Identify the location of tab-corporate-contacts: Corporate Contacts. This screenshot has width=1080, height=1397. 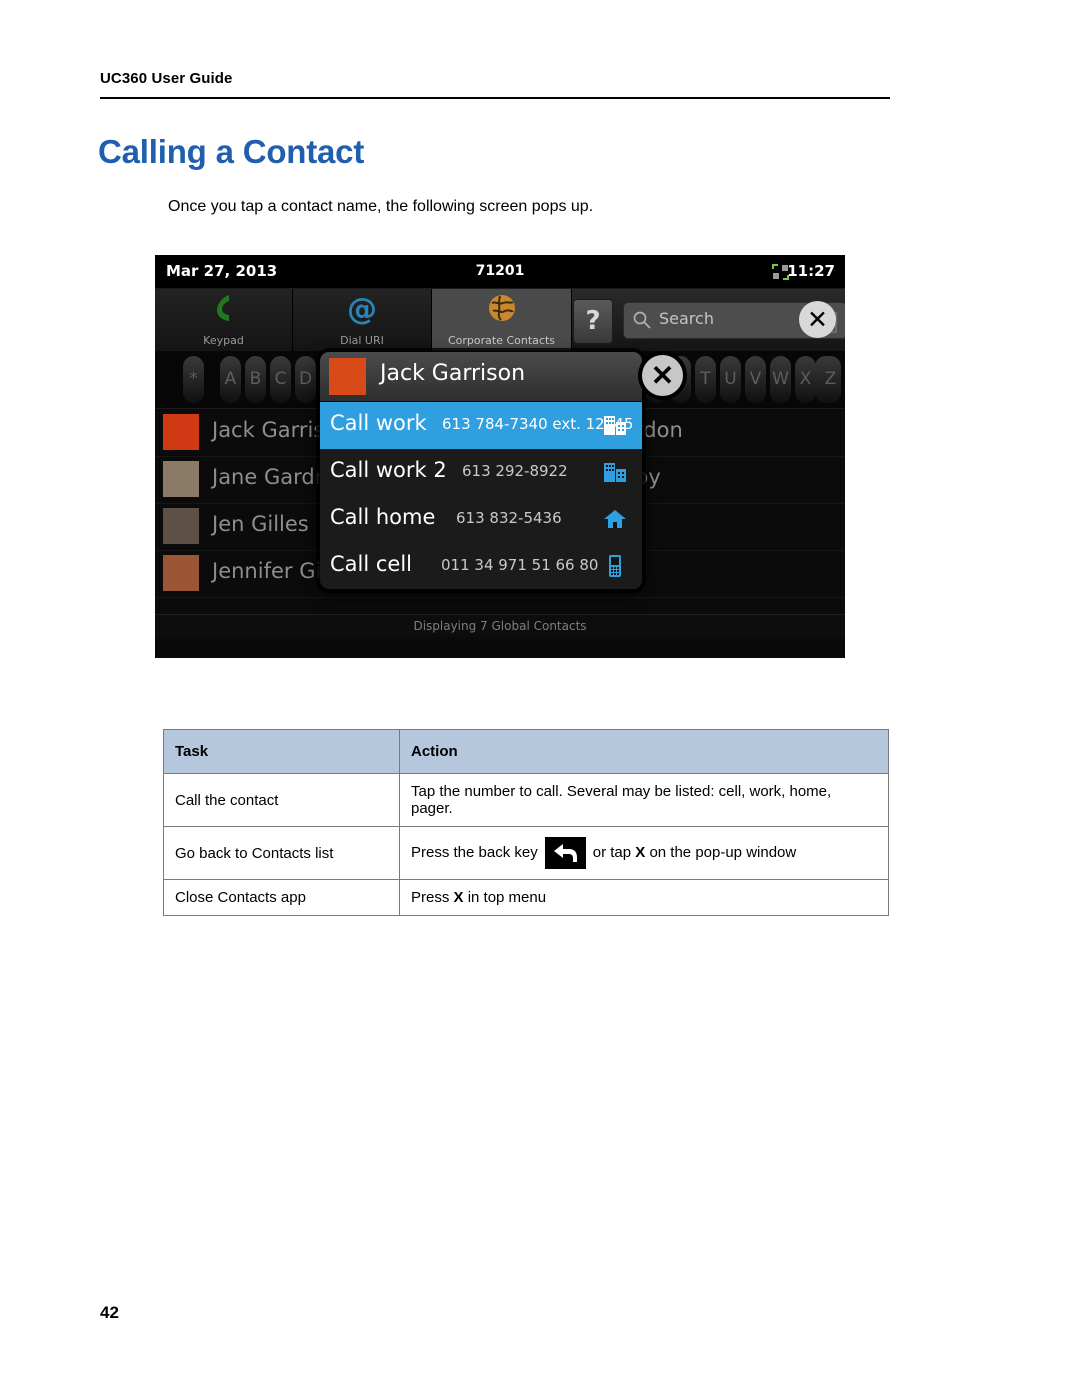
(502, 321).